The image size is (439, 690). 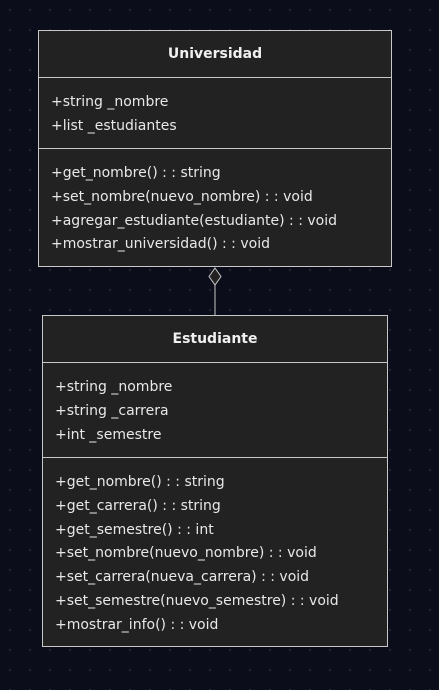 What do you see at coordinates (137, 624) in the screenshot?
I see `method: +mostrar_info() : : void` at bounding box center [137, 624].